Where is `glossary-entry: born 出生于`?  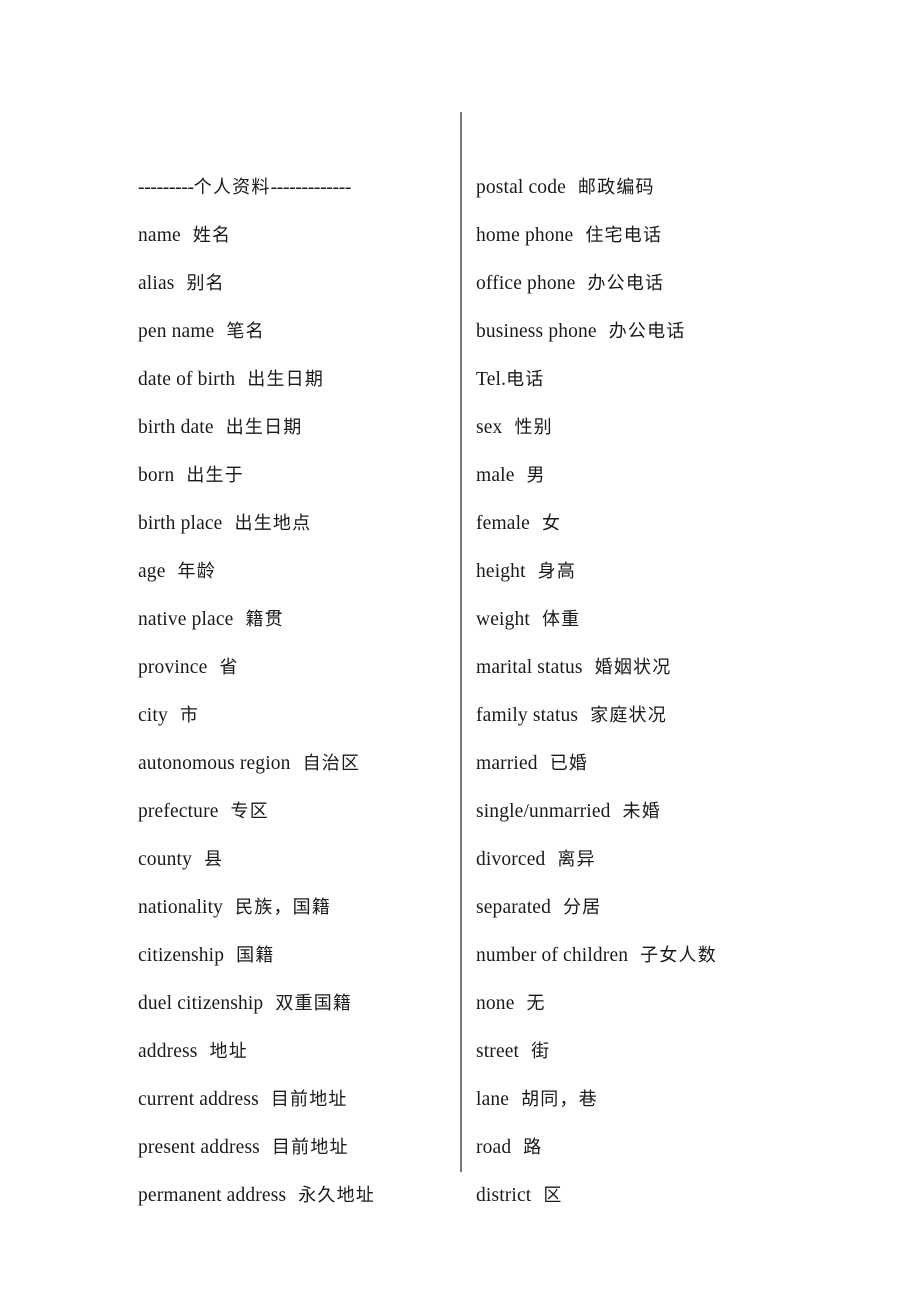
glossary-entry: born 出生于 is located at coordinates (288, 476).